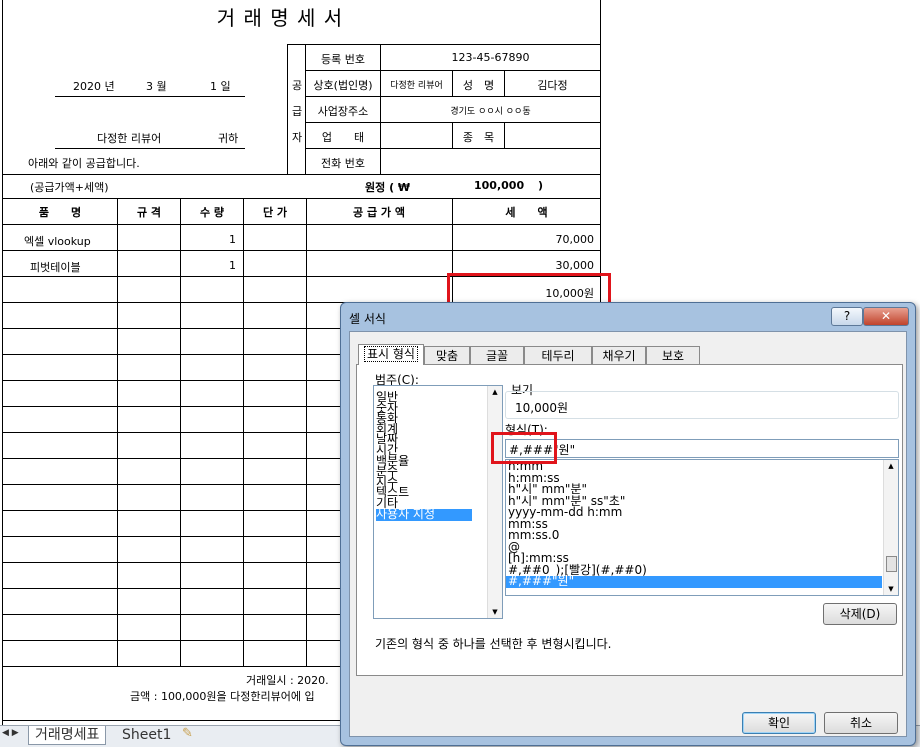  Describe the element at coordinates (149, 212) in the screenshot. I see `header-spec: 규 격` at that location.